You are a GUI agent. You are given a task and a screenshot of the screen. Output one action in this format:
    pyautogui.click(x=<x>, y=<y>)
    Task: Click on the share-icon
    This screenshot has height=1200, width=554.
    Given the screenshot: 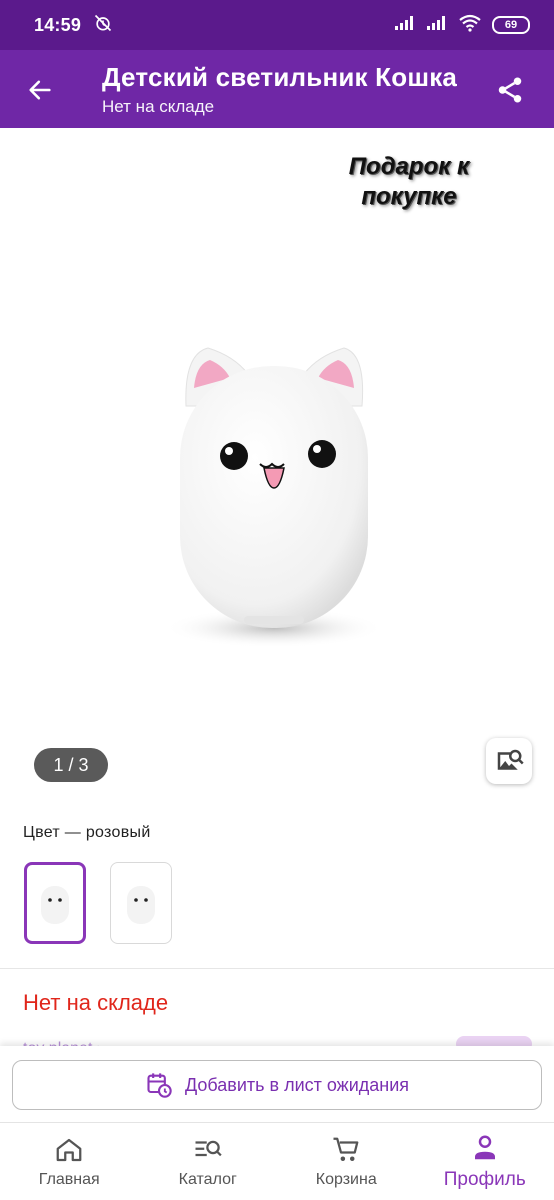 What is the action you would take?
    pyautogui.click(x=510, y=90)
    